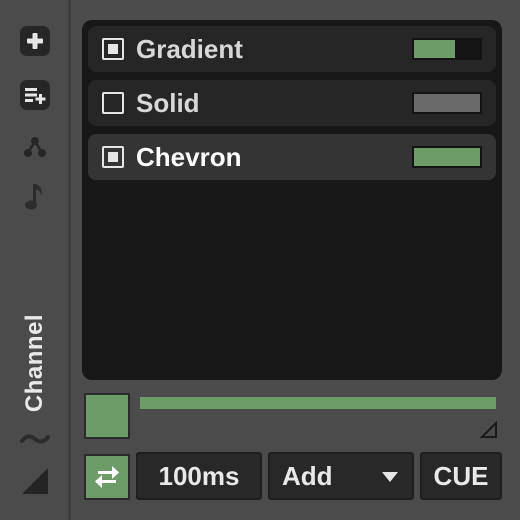 The width and height of the screenshot is (520, 520). Describe the element at coordinates (318, 403) in the screenshot. I see `fader-track` at that location.